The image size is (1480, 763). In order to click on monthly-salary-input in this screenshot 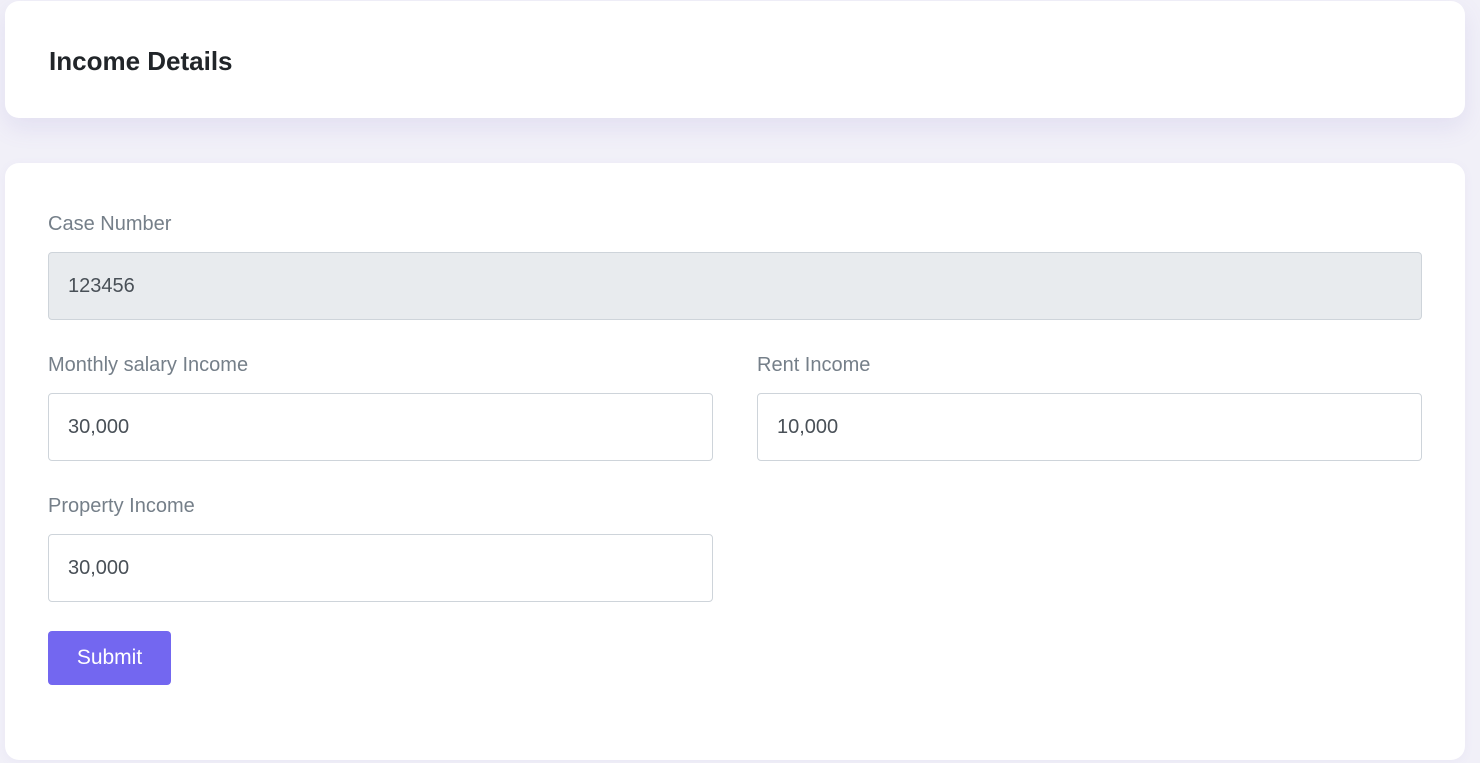, I will do `click(380, 427)`.